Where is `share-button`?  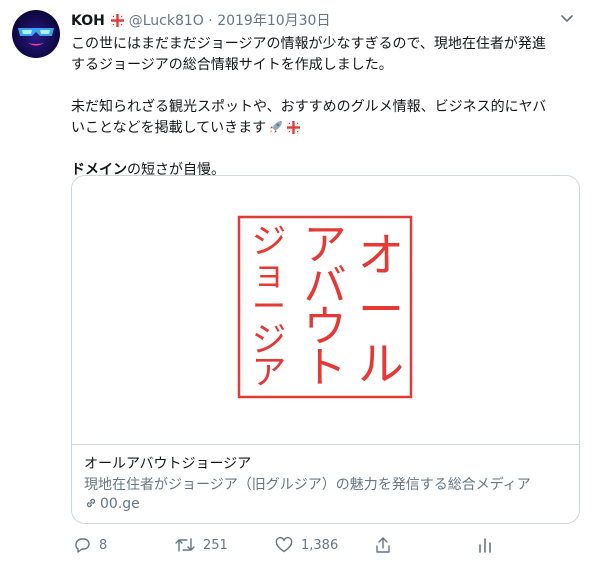
share-button is located at coordinates (383, 545).